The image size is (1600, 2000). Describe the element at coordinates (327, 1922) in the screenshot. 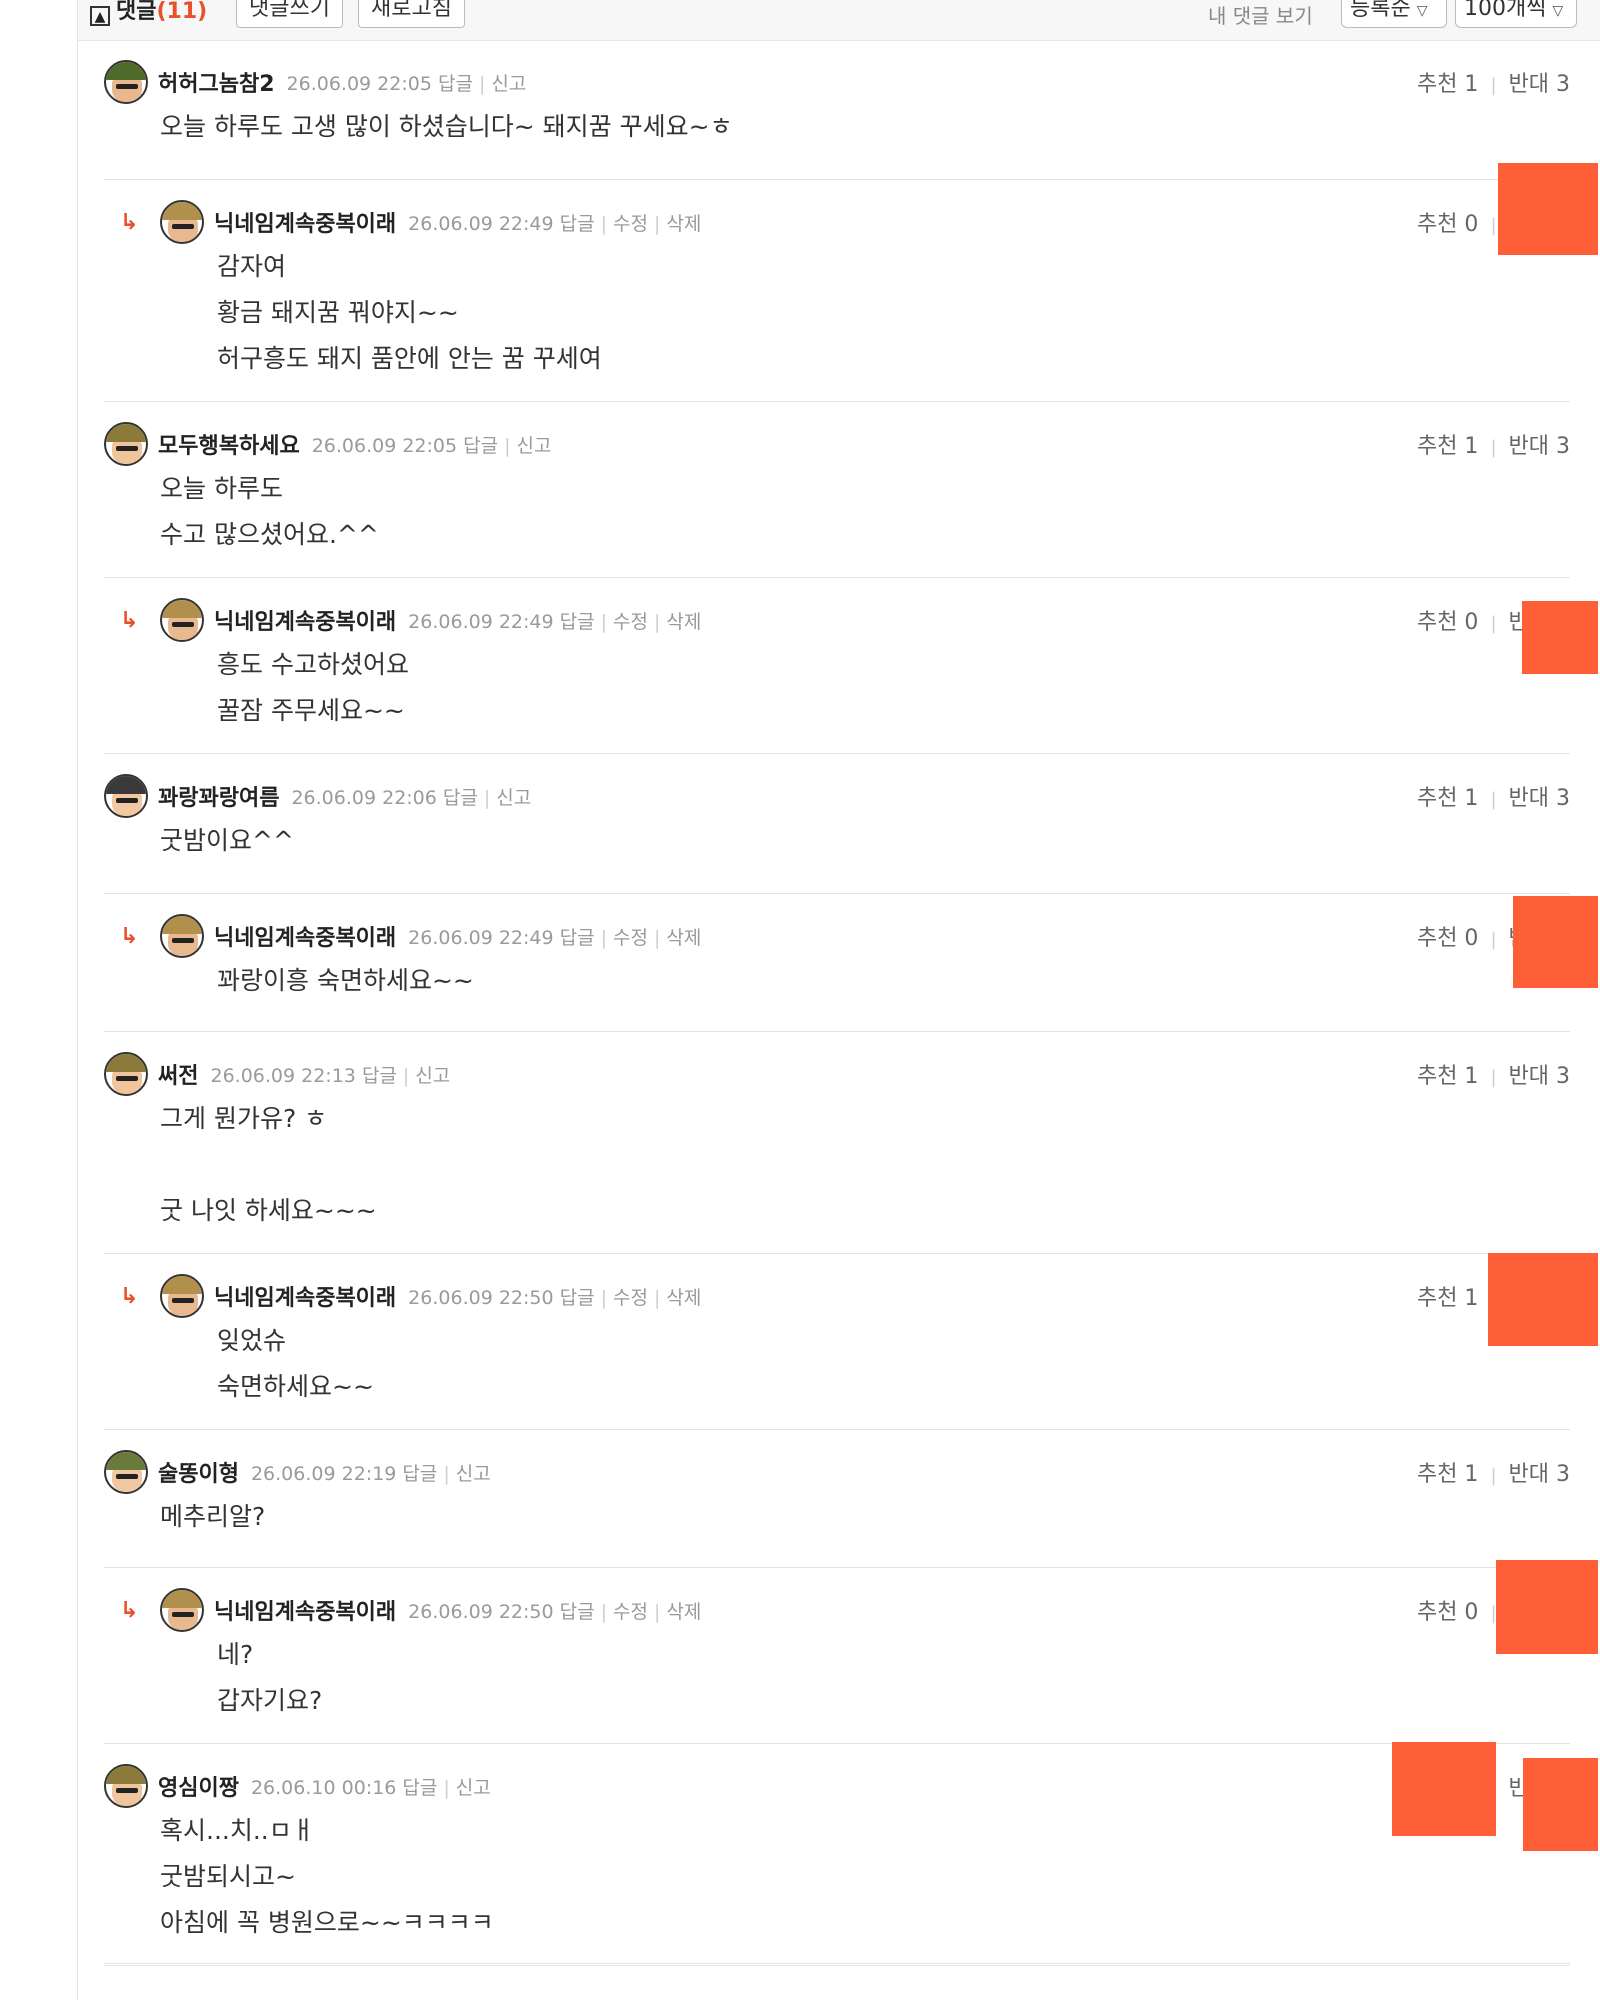

I see `comment-line: 아침에 꼭 병원으로~~ㅋㅋㅋㅋ` at that location.